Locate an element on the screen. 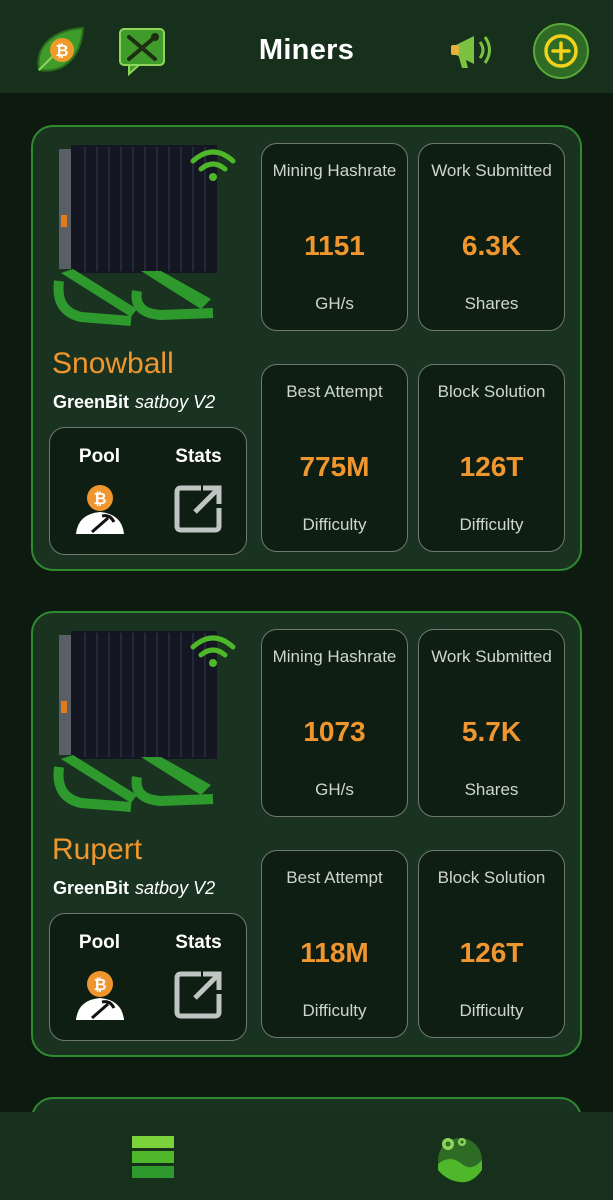  add-circle-icon is located at coordinates (561, 51).